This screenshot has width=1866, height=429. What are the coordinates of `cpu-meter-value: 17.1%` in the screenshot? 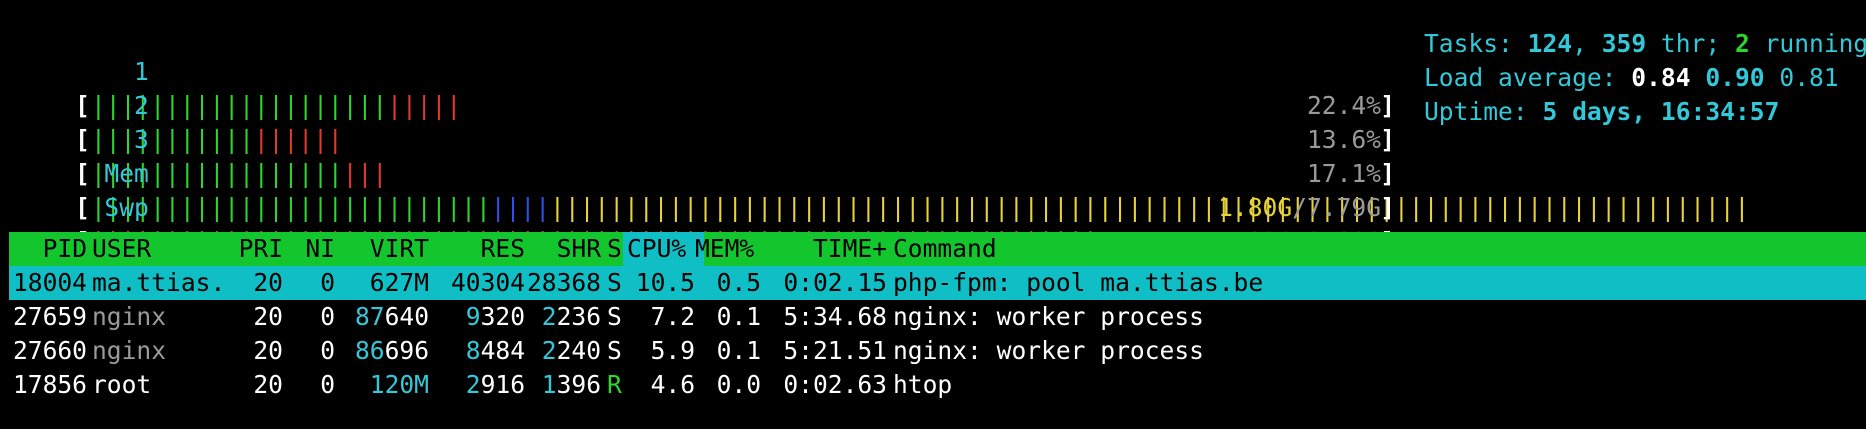 It's located at (1343, 173).